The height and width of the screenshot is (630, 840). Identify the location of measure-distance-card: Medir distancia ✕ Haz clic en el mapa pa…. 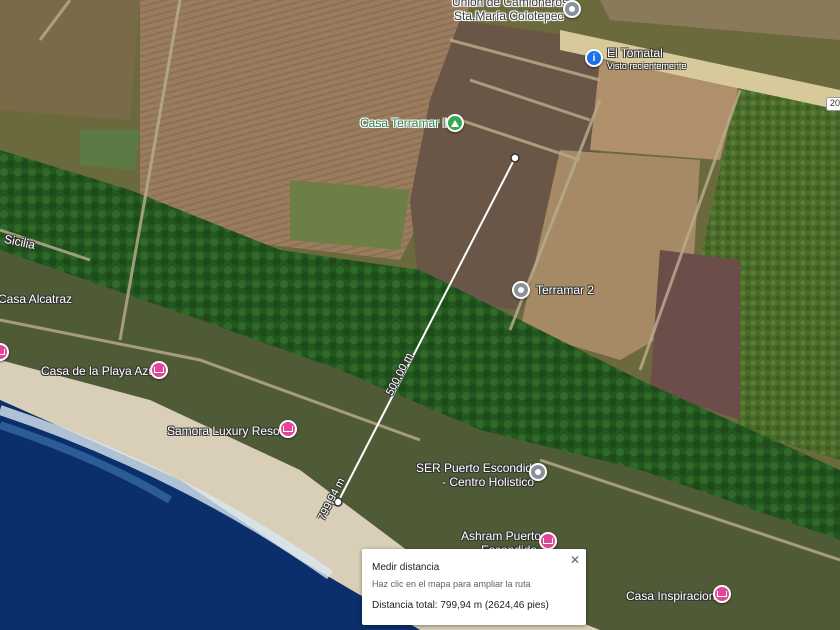
(474, 587).